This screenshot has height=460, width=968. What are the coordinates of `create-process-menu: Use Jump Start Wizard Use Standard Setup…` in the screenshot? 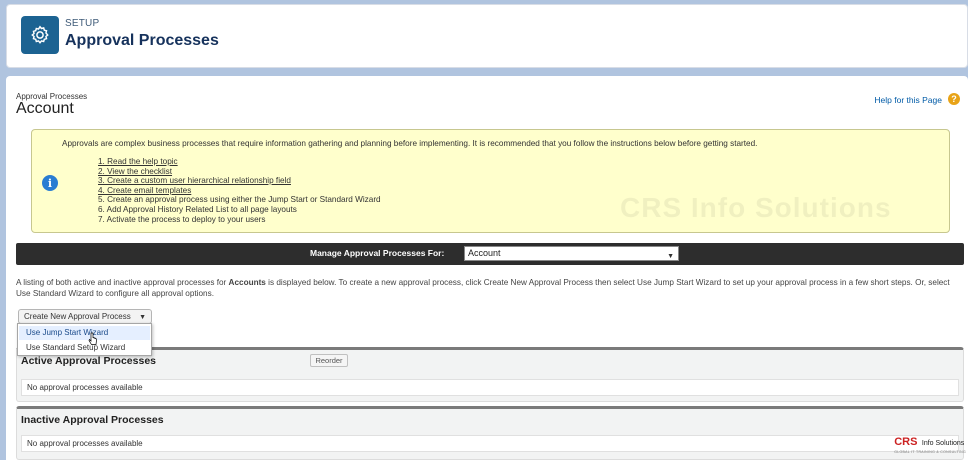 It's located at (84, 339).